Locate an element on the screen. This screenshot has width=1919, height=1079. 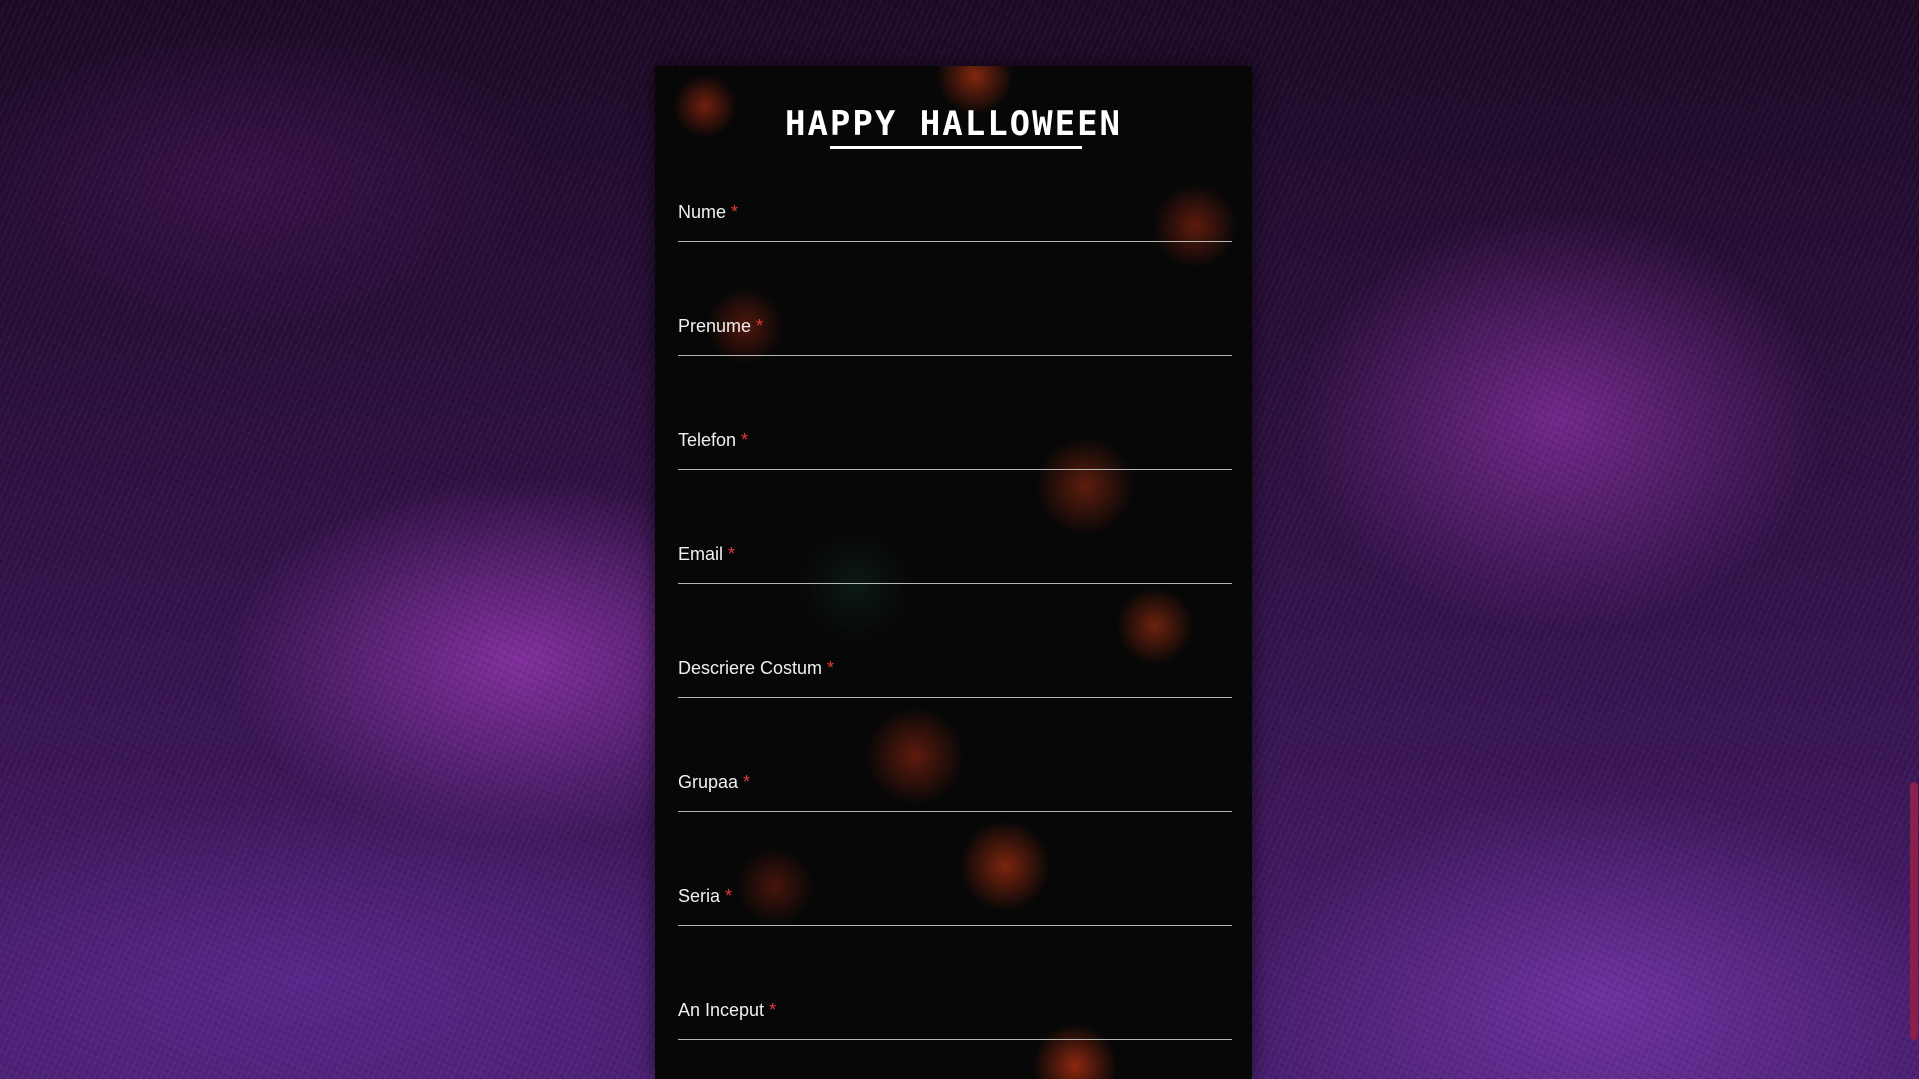
prenume-label: Prenume * is located at coordinates (720, 326).